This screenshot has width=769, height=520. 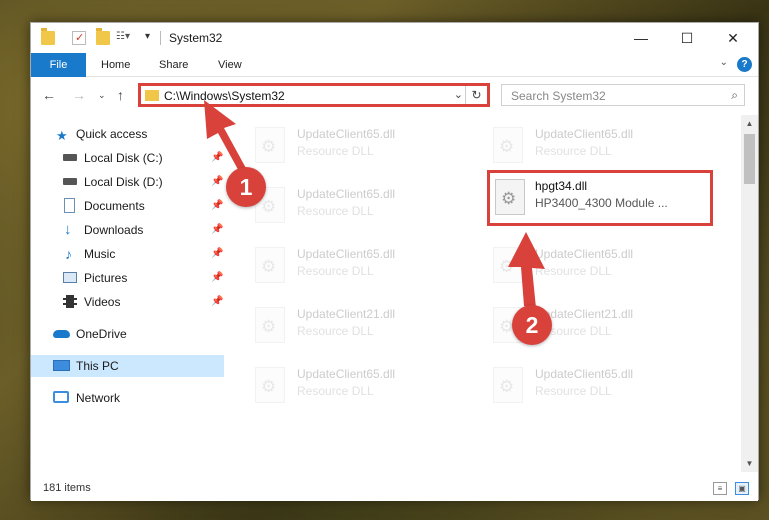 I want to click on sidebar-item-local-disk-d: Local Disk (D:) 📌, so click(x=127, y=182).